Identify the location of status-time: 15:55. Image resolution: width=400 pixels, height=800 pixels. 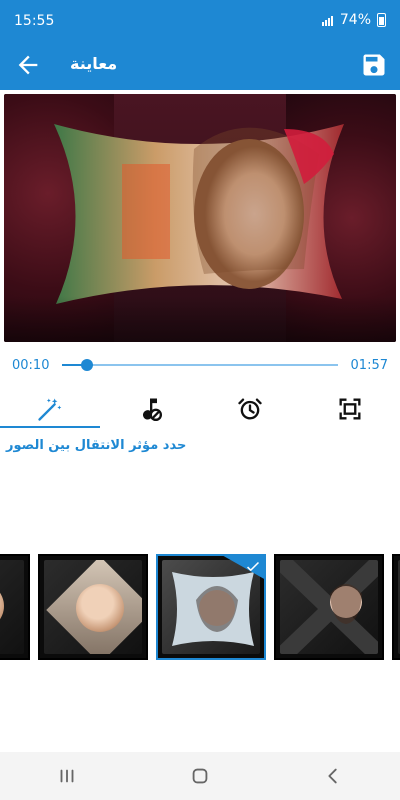
(34, 21).